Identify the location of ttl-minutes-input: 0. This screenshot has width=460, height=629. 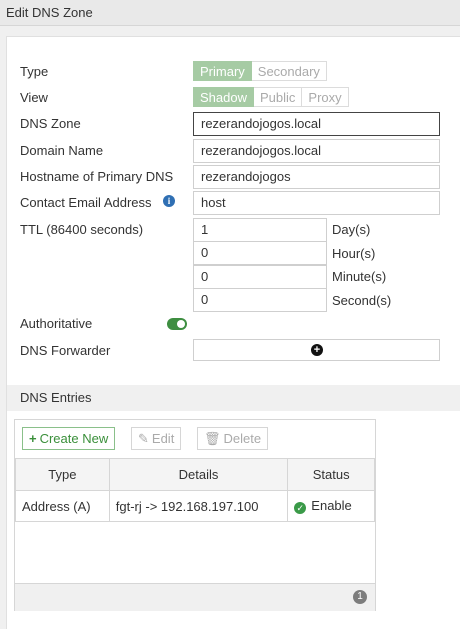
(260, 277).